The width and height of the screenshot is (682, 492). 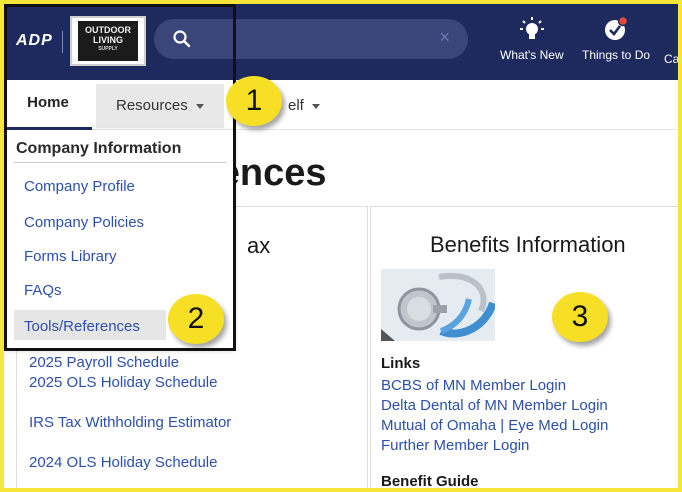 What do you see at coordinates (438, 305) in the screenshot?
I see `stethoscope-image` at bounding box center [438, 305].